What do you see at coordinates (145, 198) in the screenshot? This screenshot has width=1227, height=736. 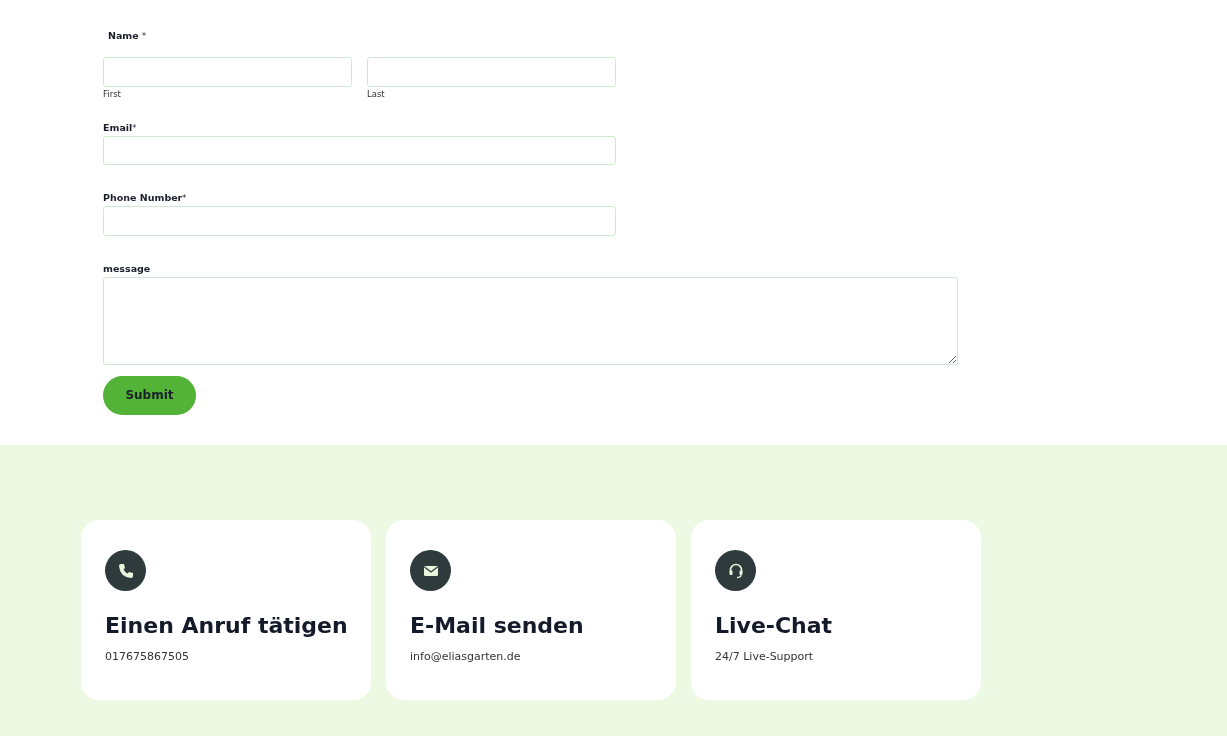 I see `field-label: Phone Number*` at bounding box center [145, 198].